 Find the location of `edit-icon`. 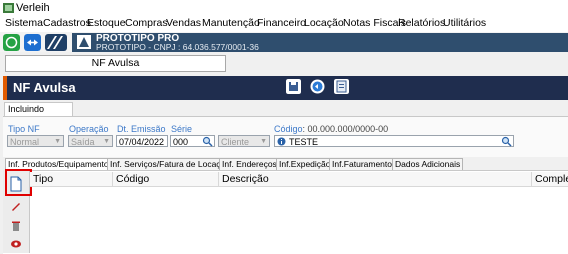

edit-icon is located at coordinates (16, 206).